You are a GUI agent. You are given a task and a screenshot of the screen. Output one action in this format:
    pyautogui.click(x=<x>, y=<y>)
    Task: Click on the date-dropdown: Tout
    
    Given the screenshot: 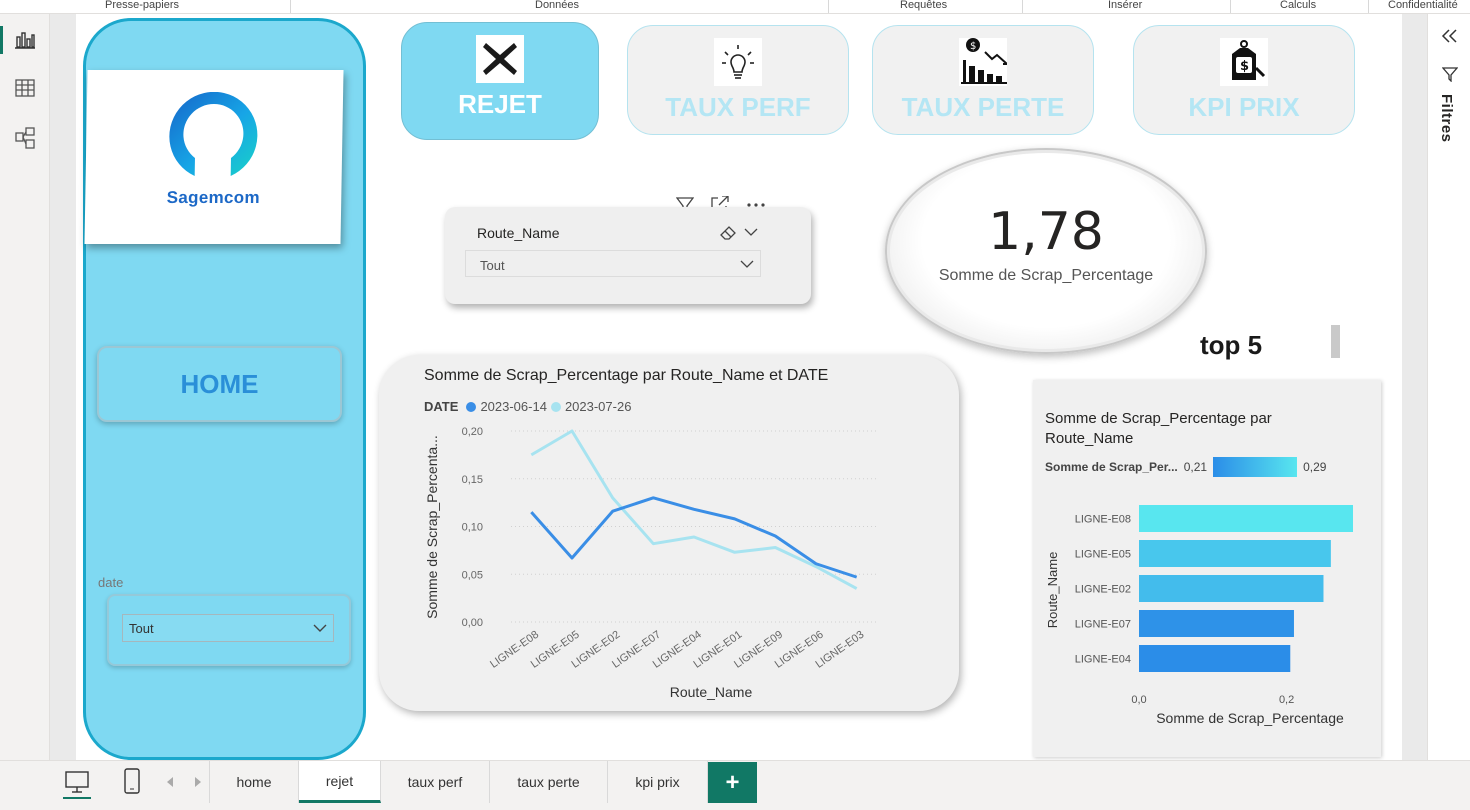 What is the action you would take?
    pyautogui.click(x=228, y=628)
    